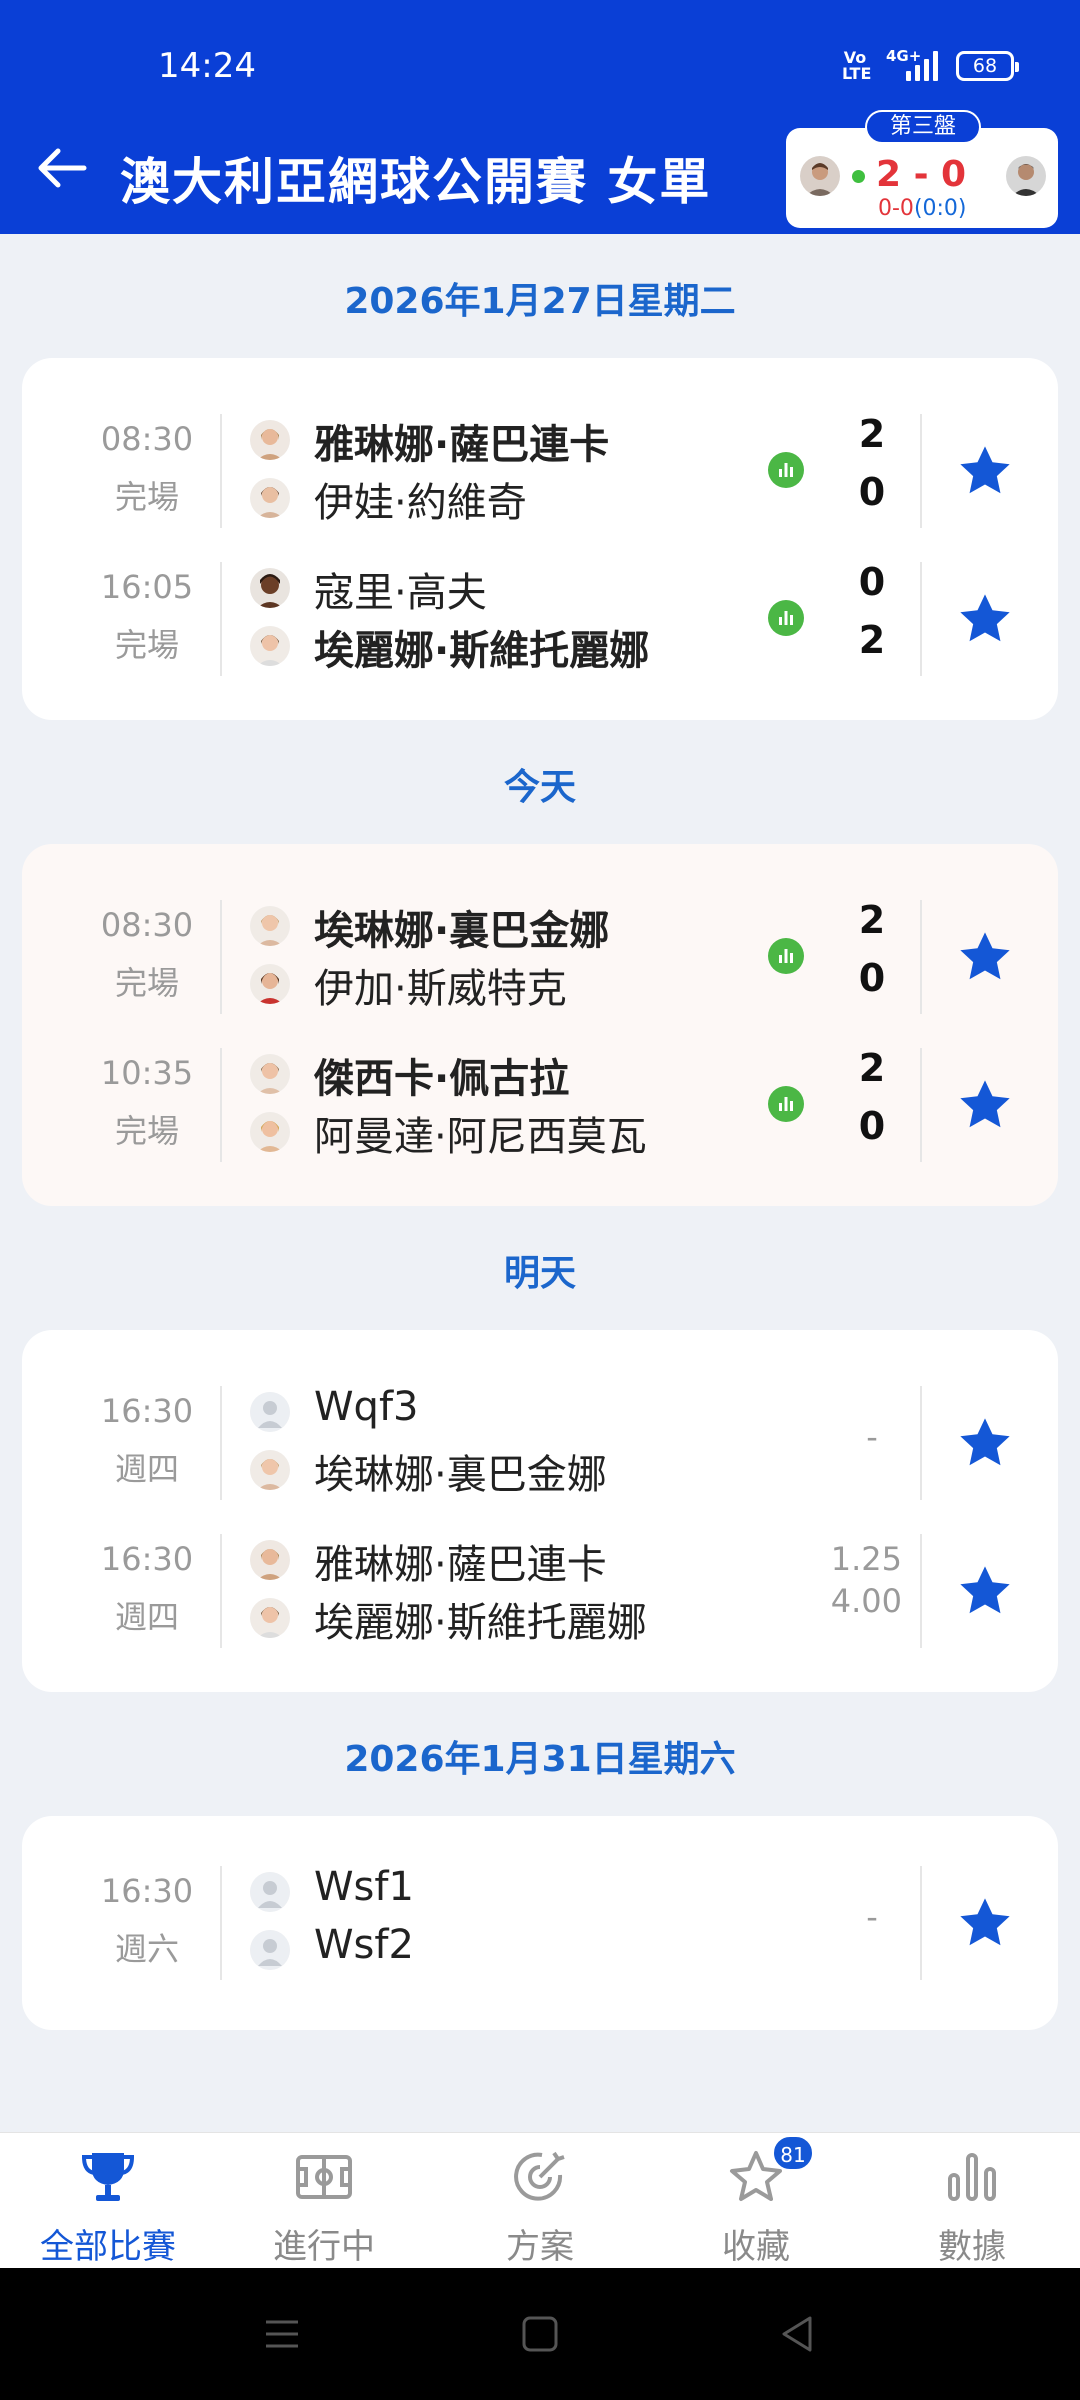 The height and width of the screenshot is (2400, 1080). Describe the element at coordinates (480, 1137) in the screenshot. I see `player2-name: 阿曼達·阿尼西莫瓦` at that location.